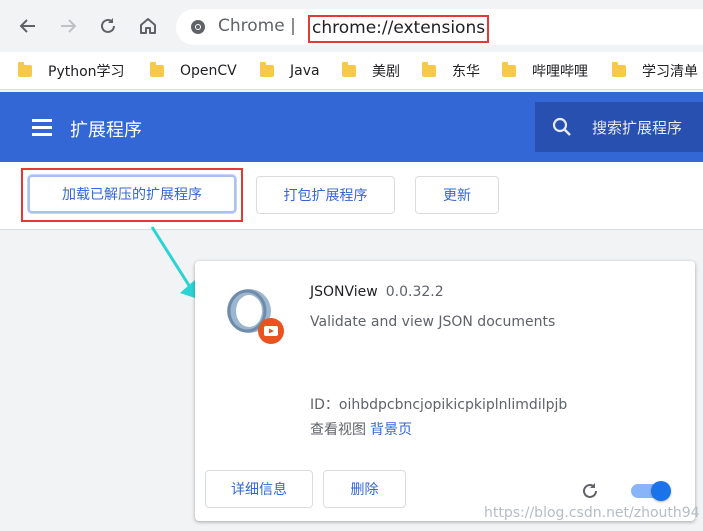 The image size is (703, 531). I want to click on search-placeholder: 搜索扩展程序, so click(637, 128).